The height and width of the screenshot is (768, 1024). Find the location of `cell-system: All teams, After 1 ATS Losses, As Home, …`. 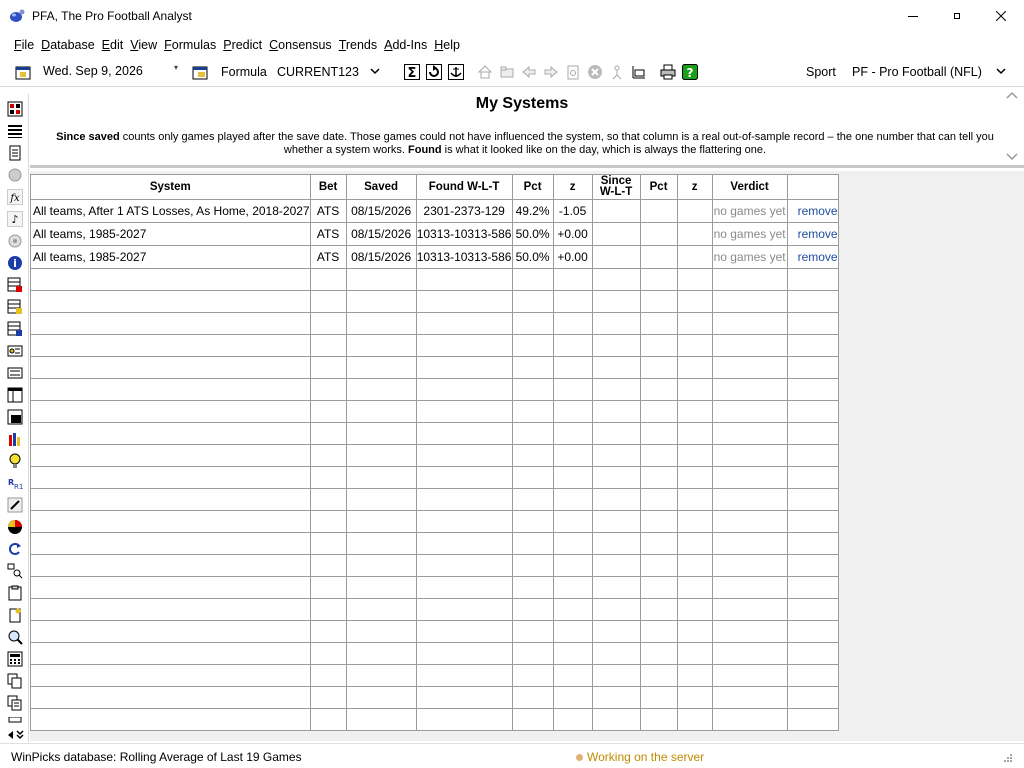

cell-system: All teams, After 1 ATS Losses, As Home, … is located at coordinates (170, 211).